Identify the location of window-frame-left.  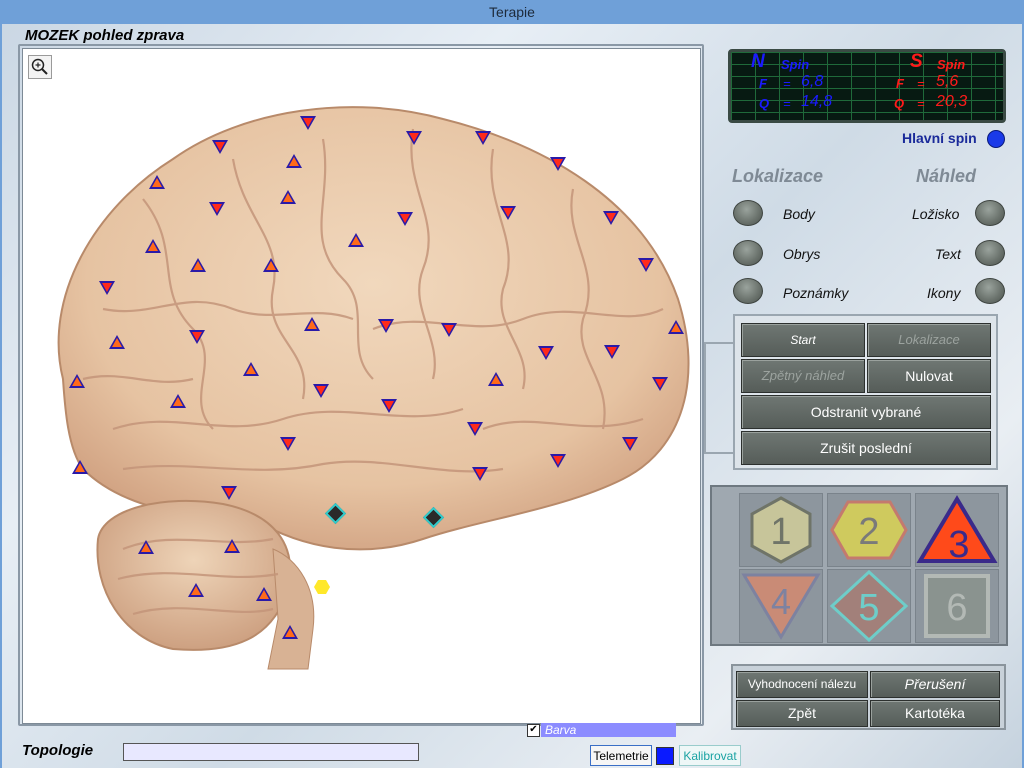
(1, 396).